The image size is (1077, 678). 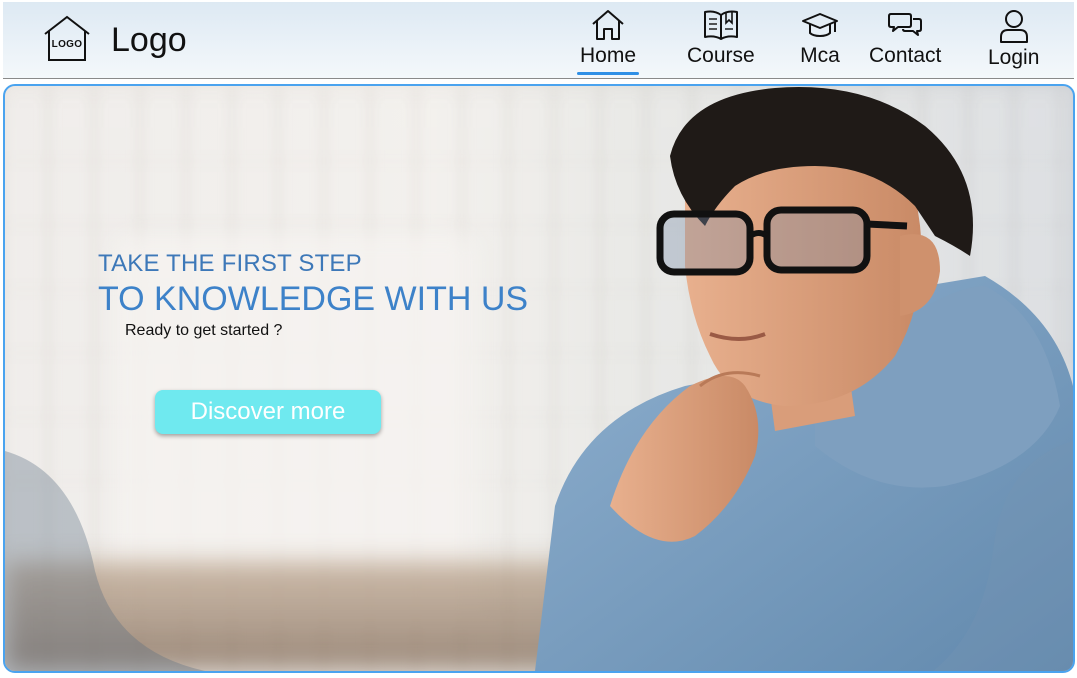 I want to click on hero-headline-line1: TAKE THE FIRST STEP, so click(x=230, y=263).